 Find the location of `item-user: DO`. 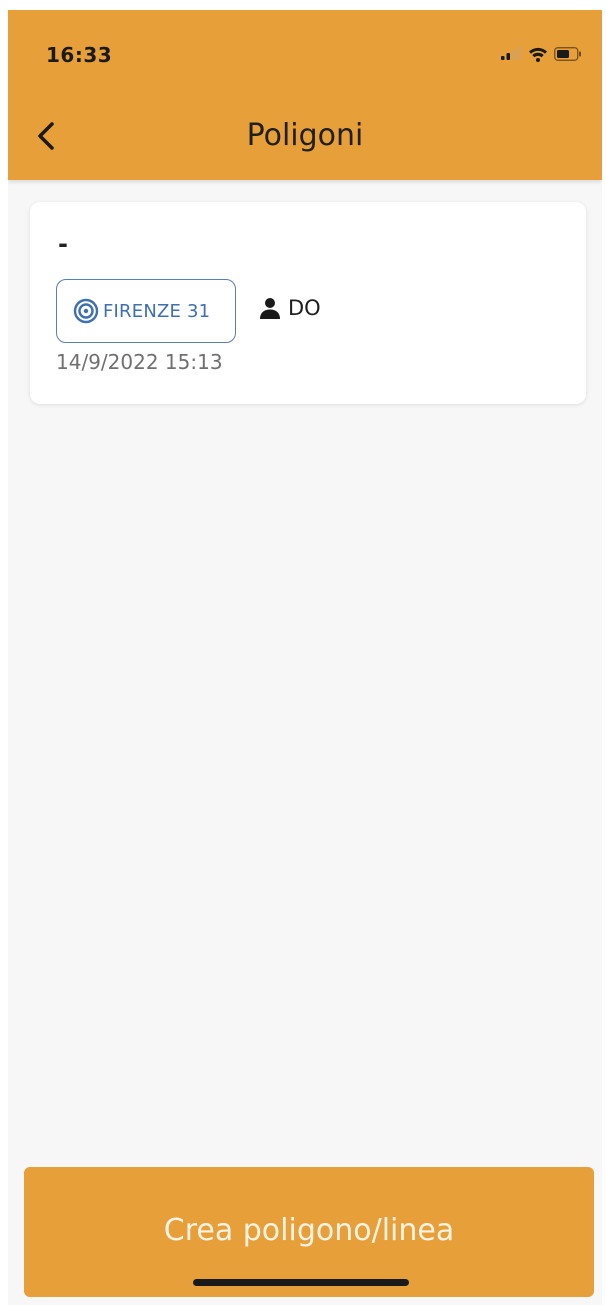

item-user: DO is located at coordinates (289, 308).